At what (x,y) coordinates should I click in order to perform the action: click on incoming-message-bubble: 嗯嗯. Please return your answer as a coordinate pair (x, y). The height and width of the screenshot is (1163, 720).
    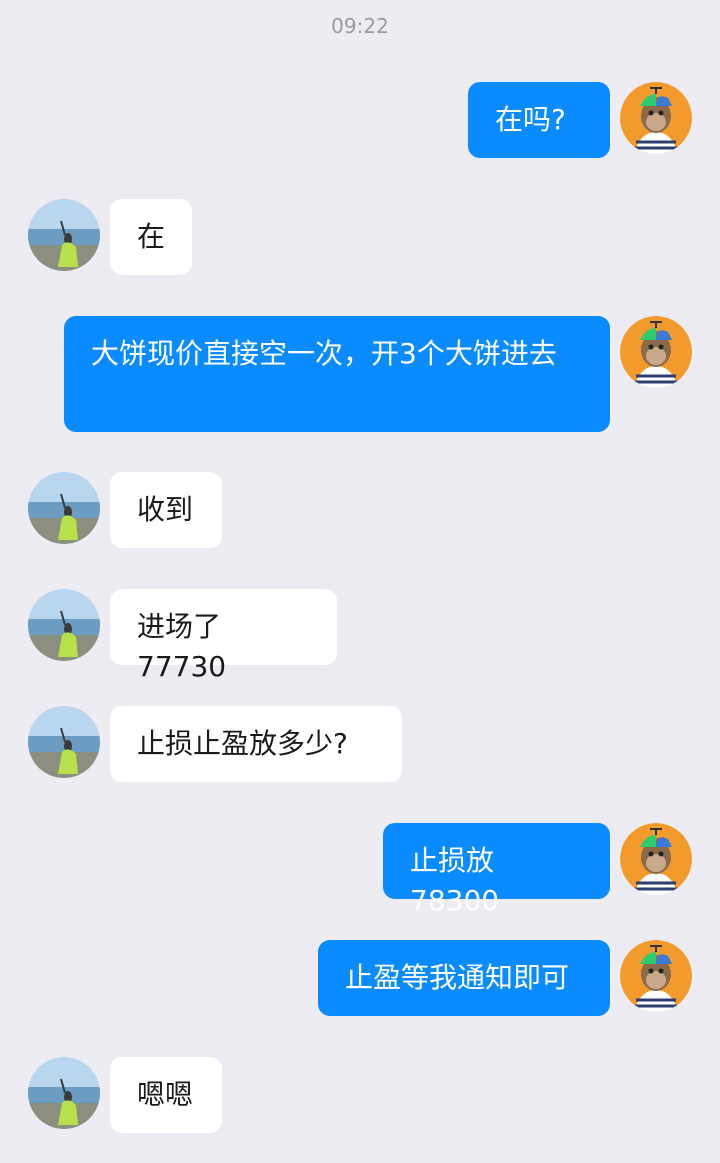
    Looking at the image, I should click on (166, 1095).